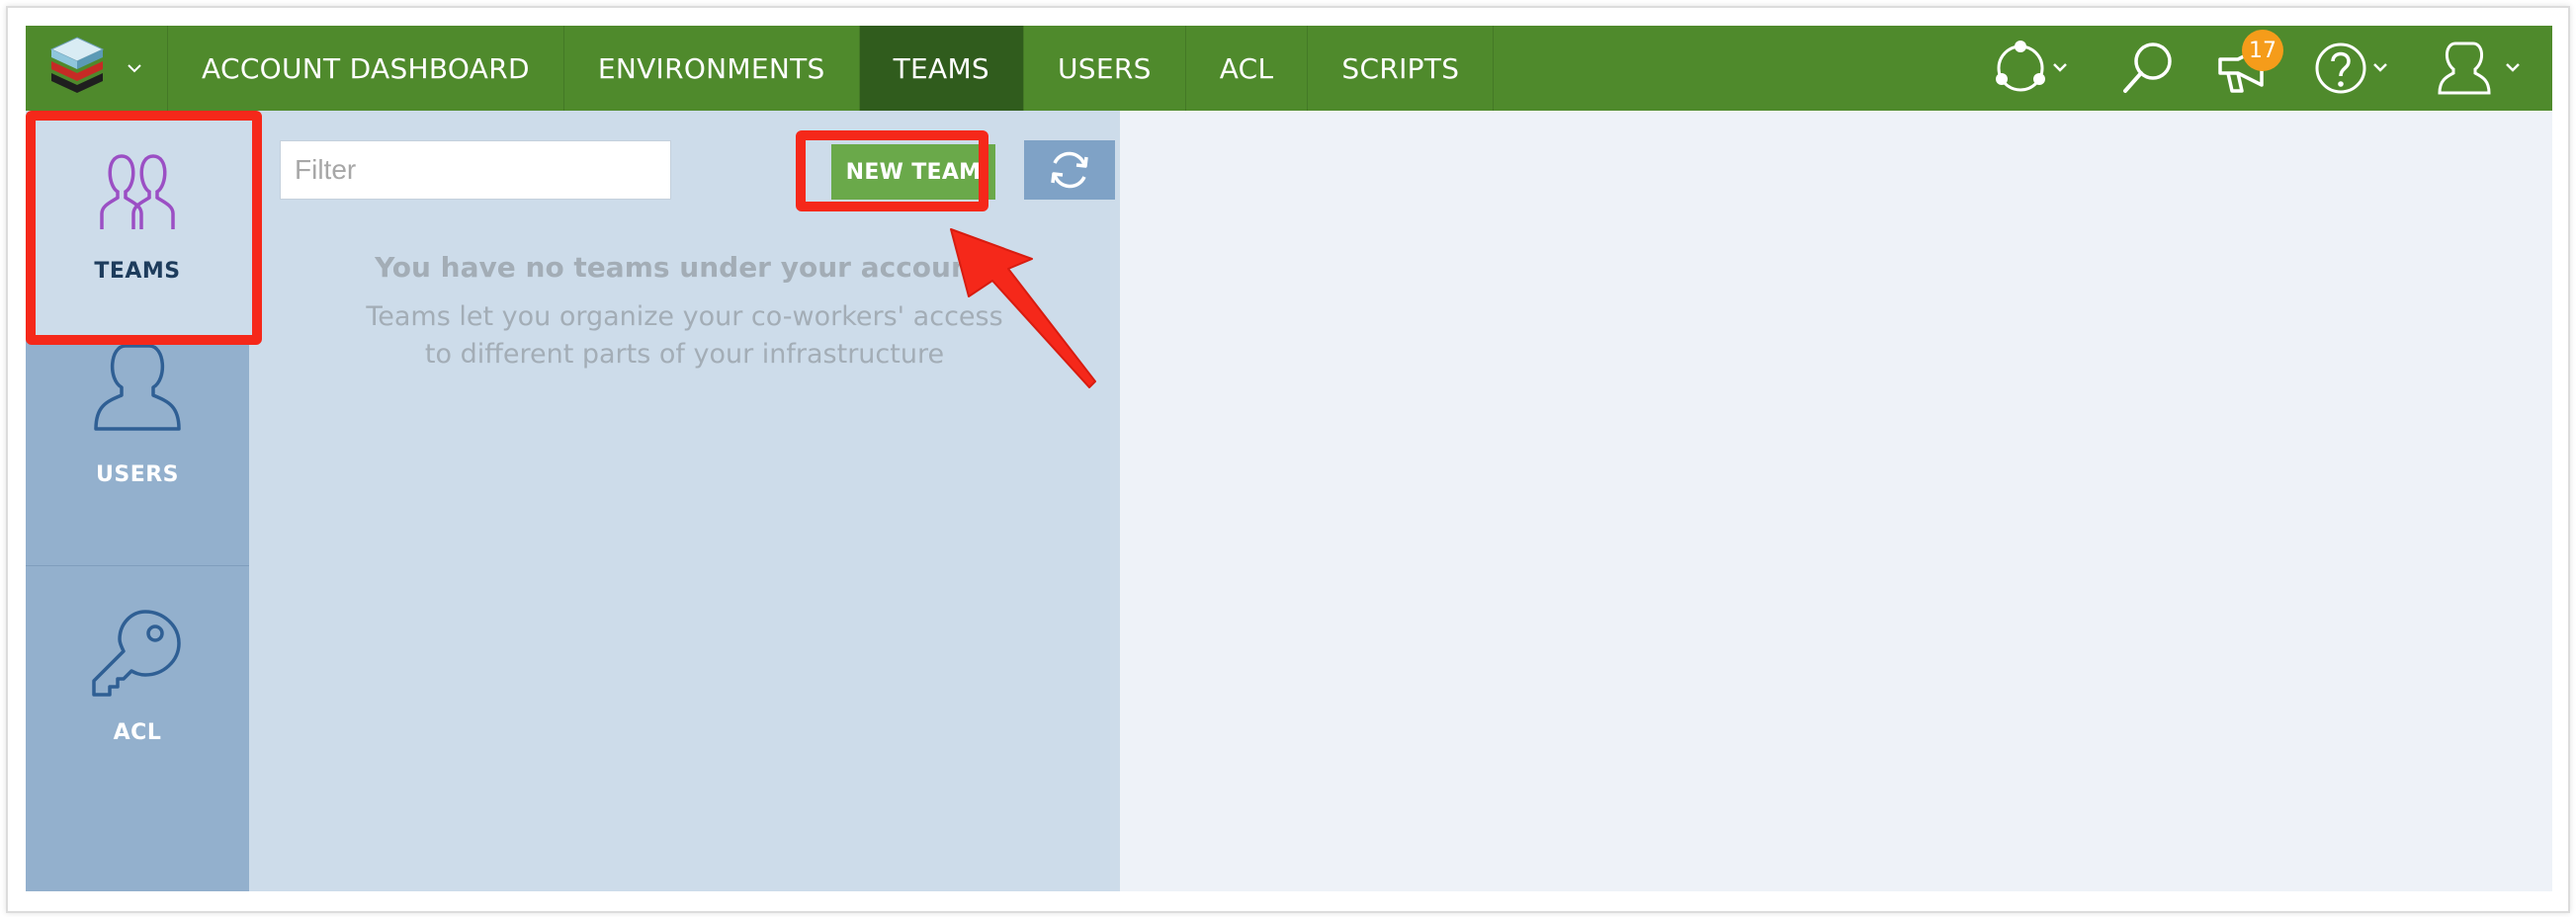 This screenshot has width=2576, height=917. I want to click on help-icon, so click(2352, 69).